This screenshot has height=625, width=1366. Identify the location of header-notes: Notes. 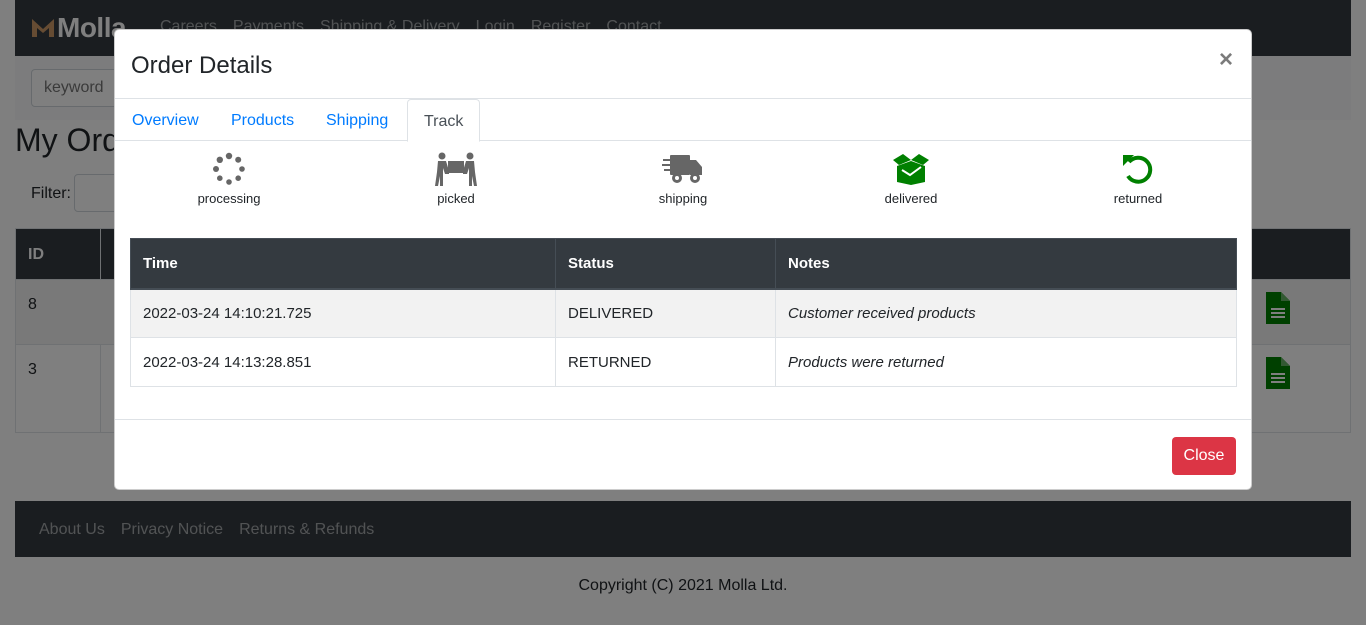
(1006, 264).